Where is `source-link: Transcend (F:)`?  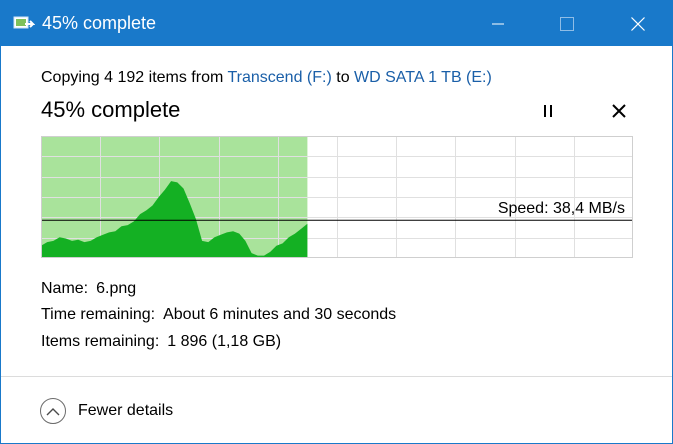 source-link: Transcend (F:) is located at coordinates (279, 77).